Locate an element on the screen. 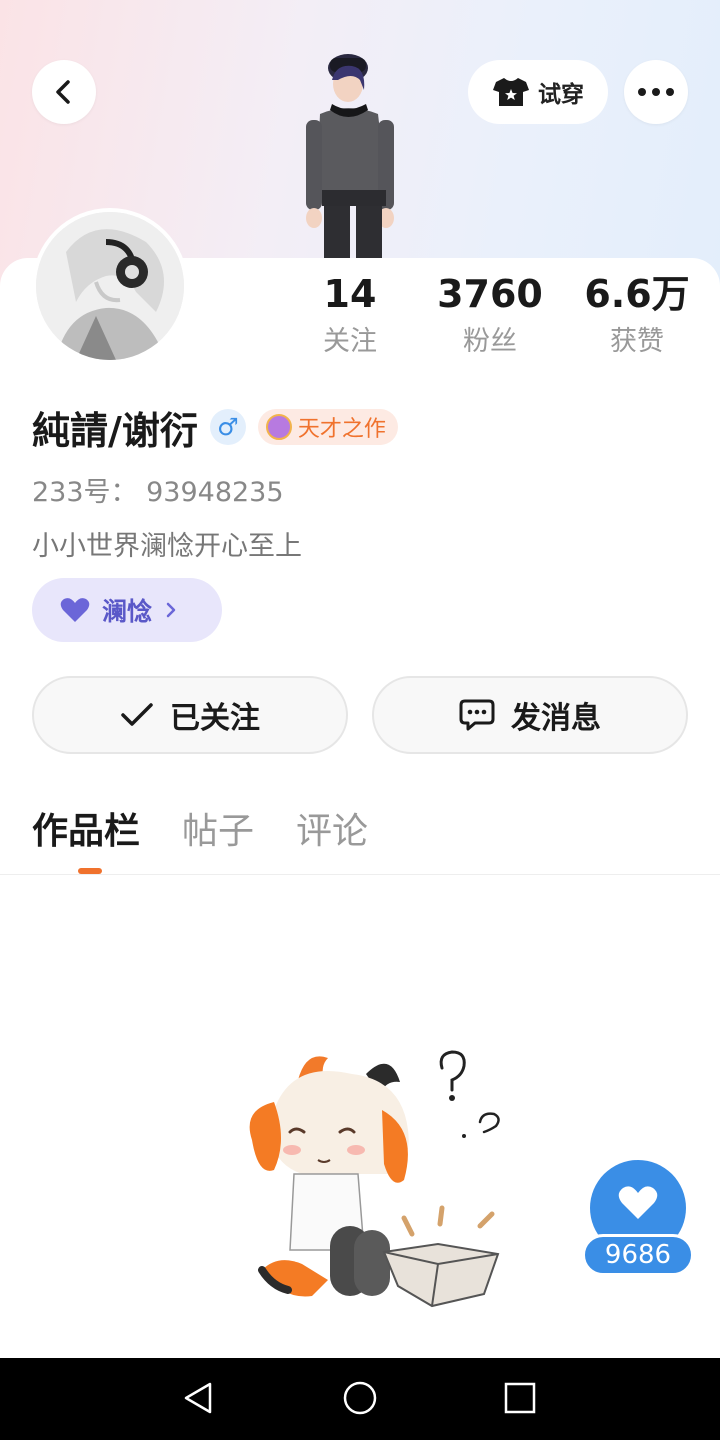 The width and height of the screenshot is (720, 1440). tshirt-icon is located at coordinates (511, 92).